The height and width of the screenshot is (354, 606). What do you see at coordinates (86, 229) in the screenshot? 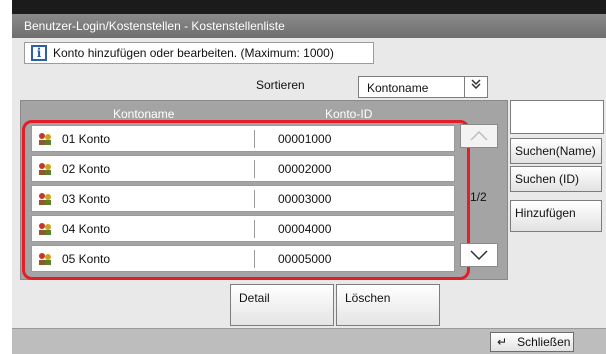
I see `account-name: 04 Konto` at bounding box center [86, 229].